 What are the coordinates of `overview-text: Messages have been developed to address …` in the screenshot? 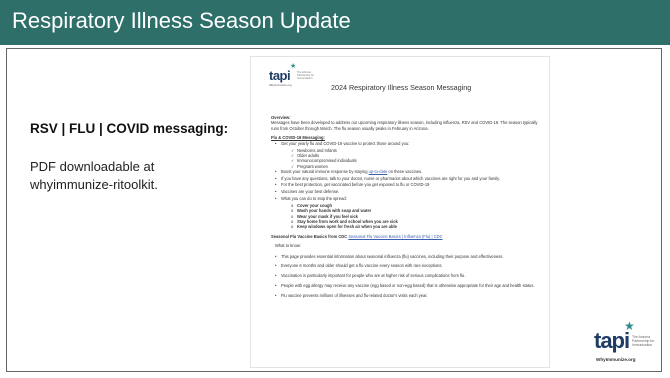 It's located at (404, 125).